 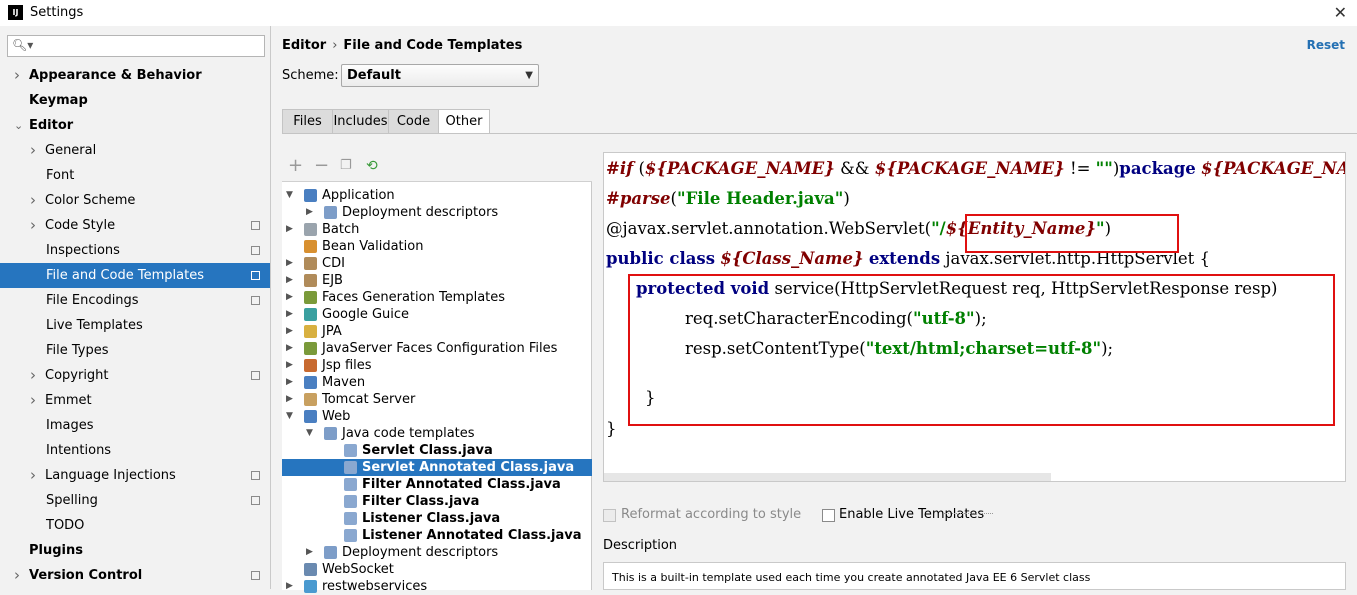 What do you see at coordinates (341, 229) in the screenshot?
I see `tree-item-label: Batch` at bounding box center [341, 229].